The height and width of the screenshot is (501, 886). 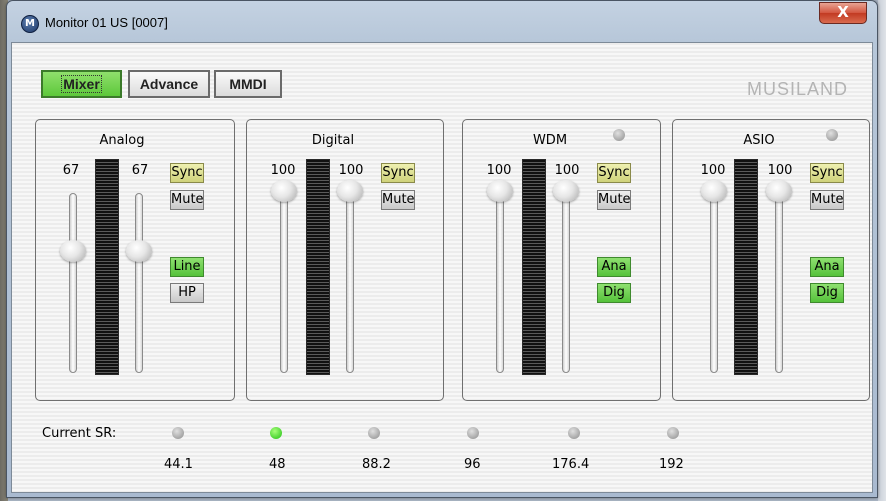 I want to click on tab-mmdi-label: MMDI, so click(x=248, y=84).